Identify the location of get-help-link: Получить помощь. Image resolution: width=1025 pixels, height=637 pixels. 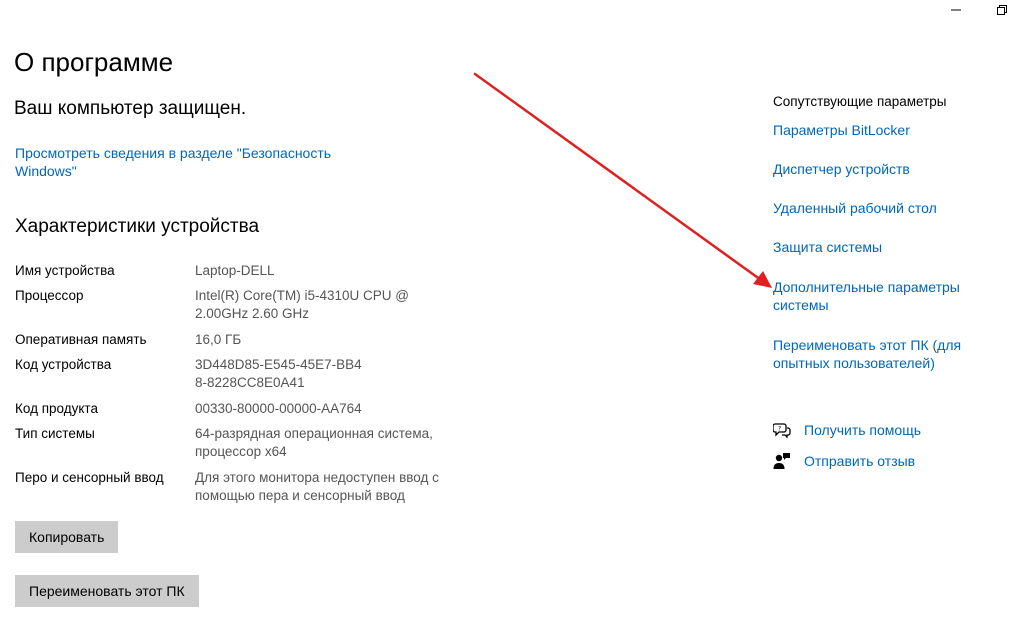
(862, 430).